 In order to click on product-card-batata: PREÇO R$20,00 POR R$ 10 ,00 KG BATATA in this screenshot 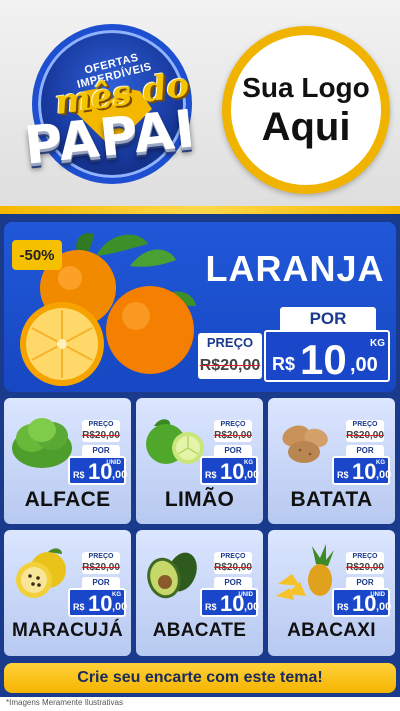, I will do `click(331, 461)`.